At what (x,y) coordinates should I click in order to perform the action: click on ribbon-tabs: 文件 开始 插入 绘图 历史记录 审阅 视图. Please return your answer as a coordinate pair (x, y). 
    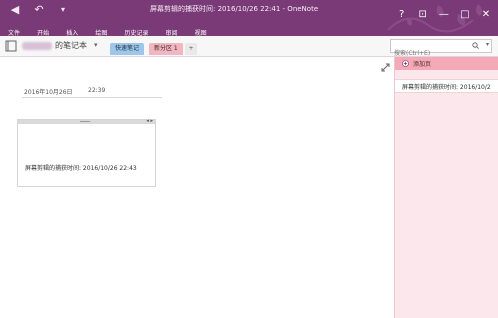
    Looking at the image, I should click on (105, 28).